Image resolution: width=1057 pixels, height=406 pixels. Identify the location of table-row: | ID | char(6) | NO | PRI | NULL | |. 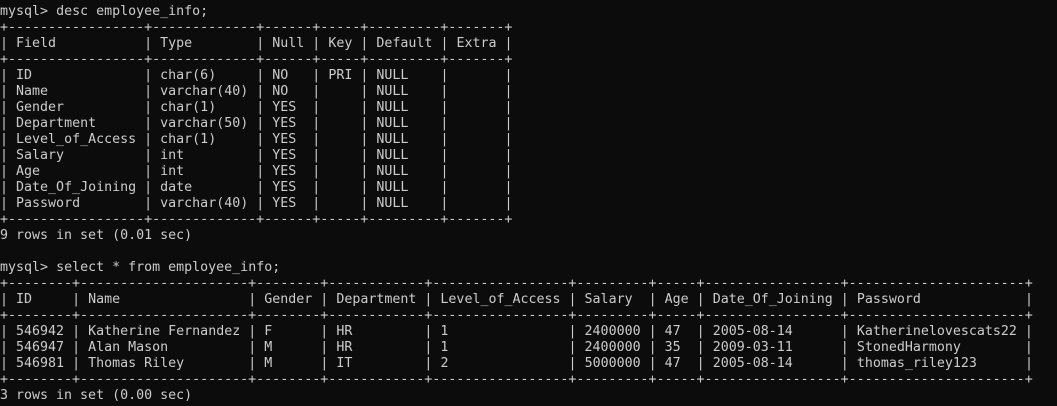
(256, 75).